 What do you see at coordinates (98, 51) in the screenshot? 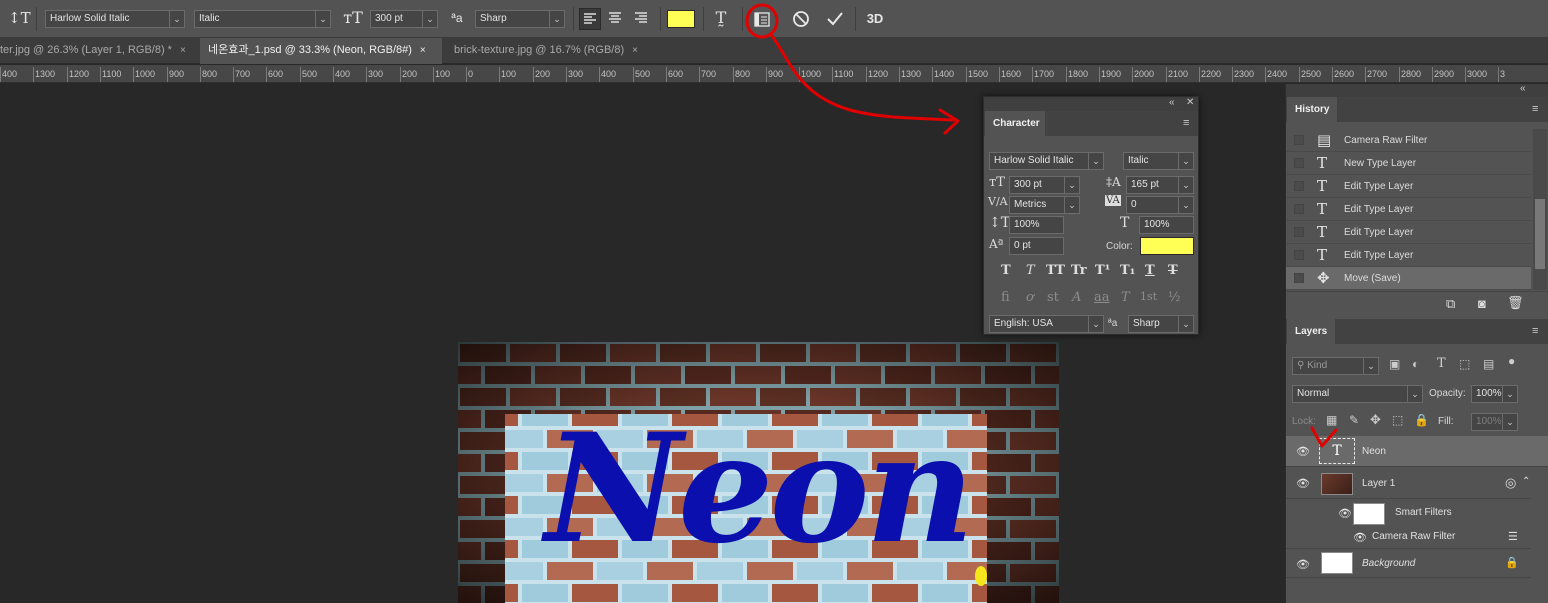
I see `tab-texture-document: ter.jpg @ 26.3% (Layer 1, RGB/8) * ×` at bounding box center [98, 51].